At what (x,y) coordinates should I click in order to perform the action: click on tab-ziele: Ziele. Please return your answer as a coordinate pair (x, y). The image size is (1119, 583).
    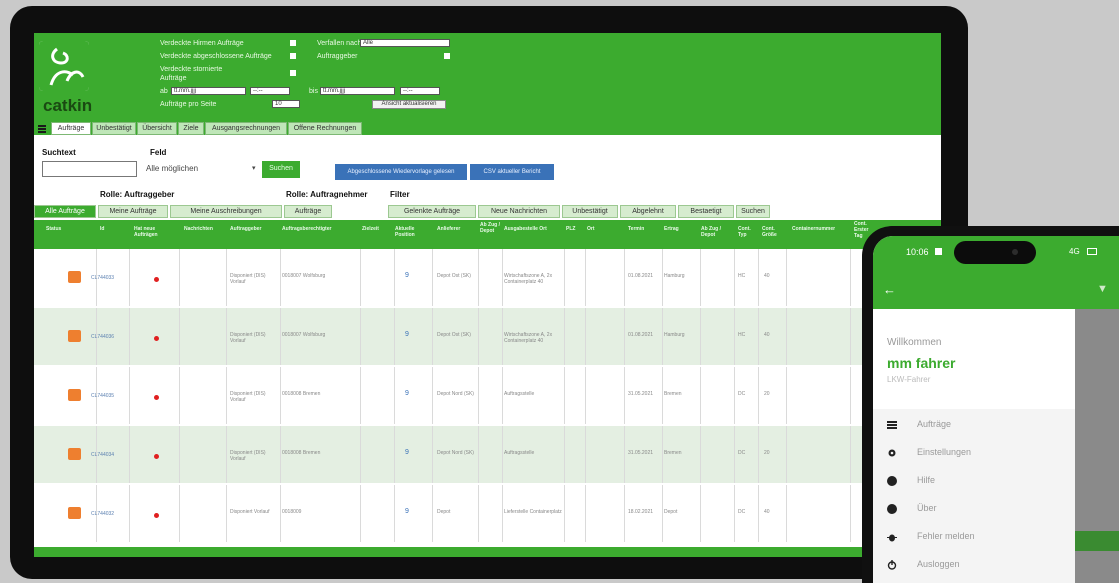
    Looking at the image, I should click on (191, 128).